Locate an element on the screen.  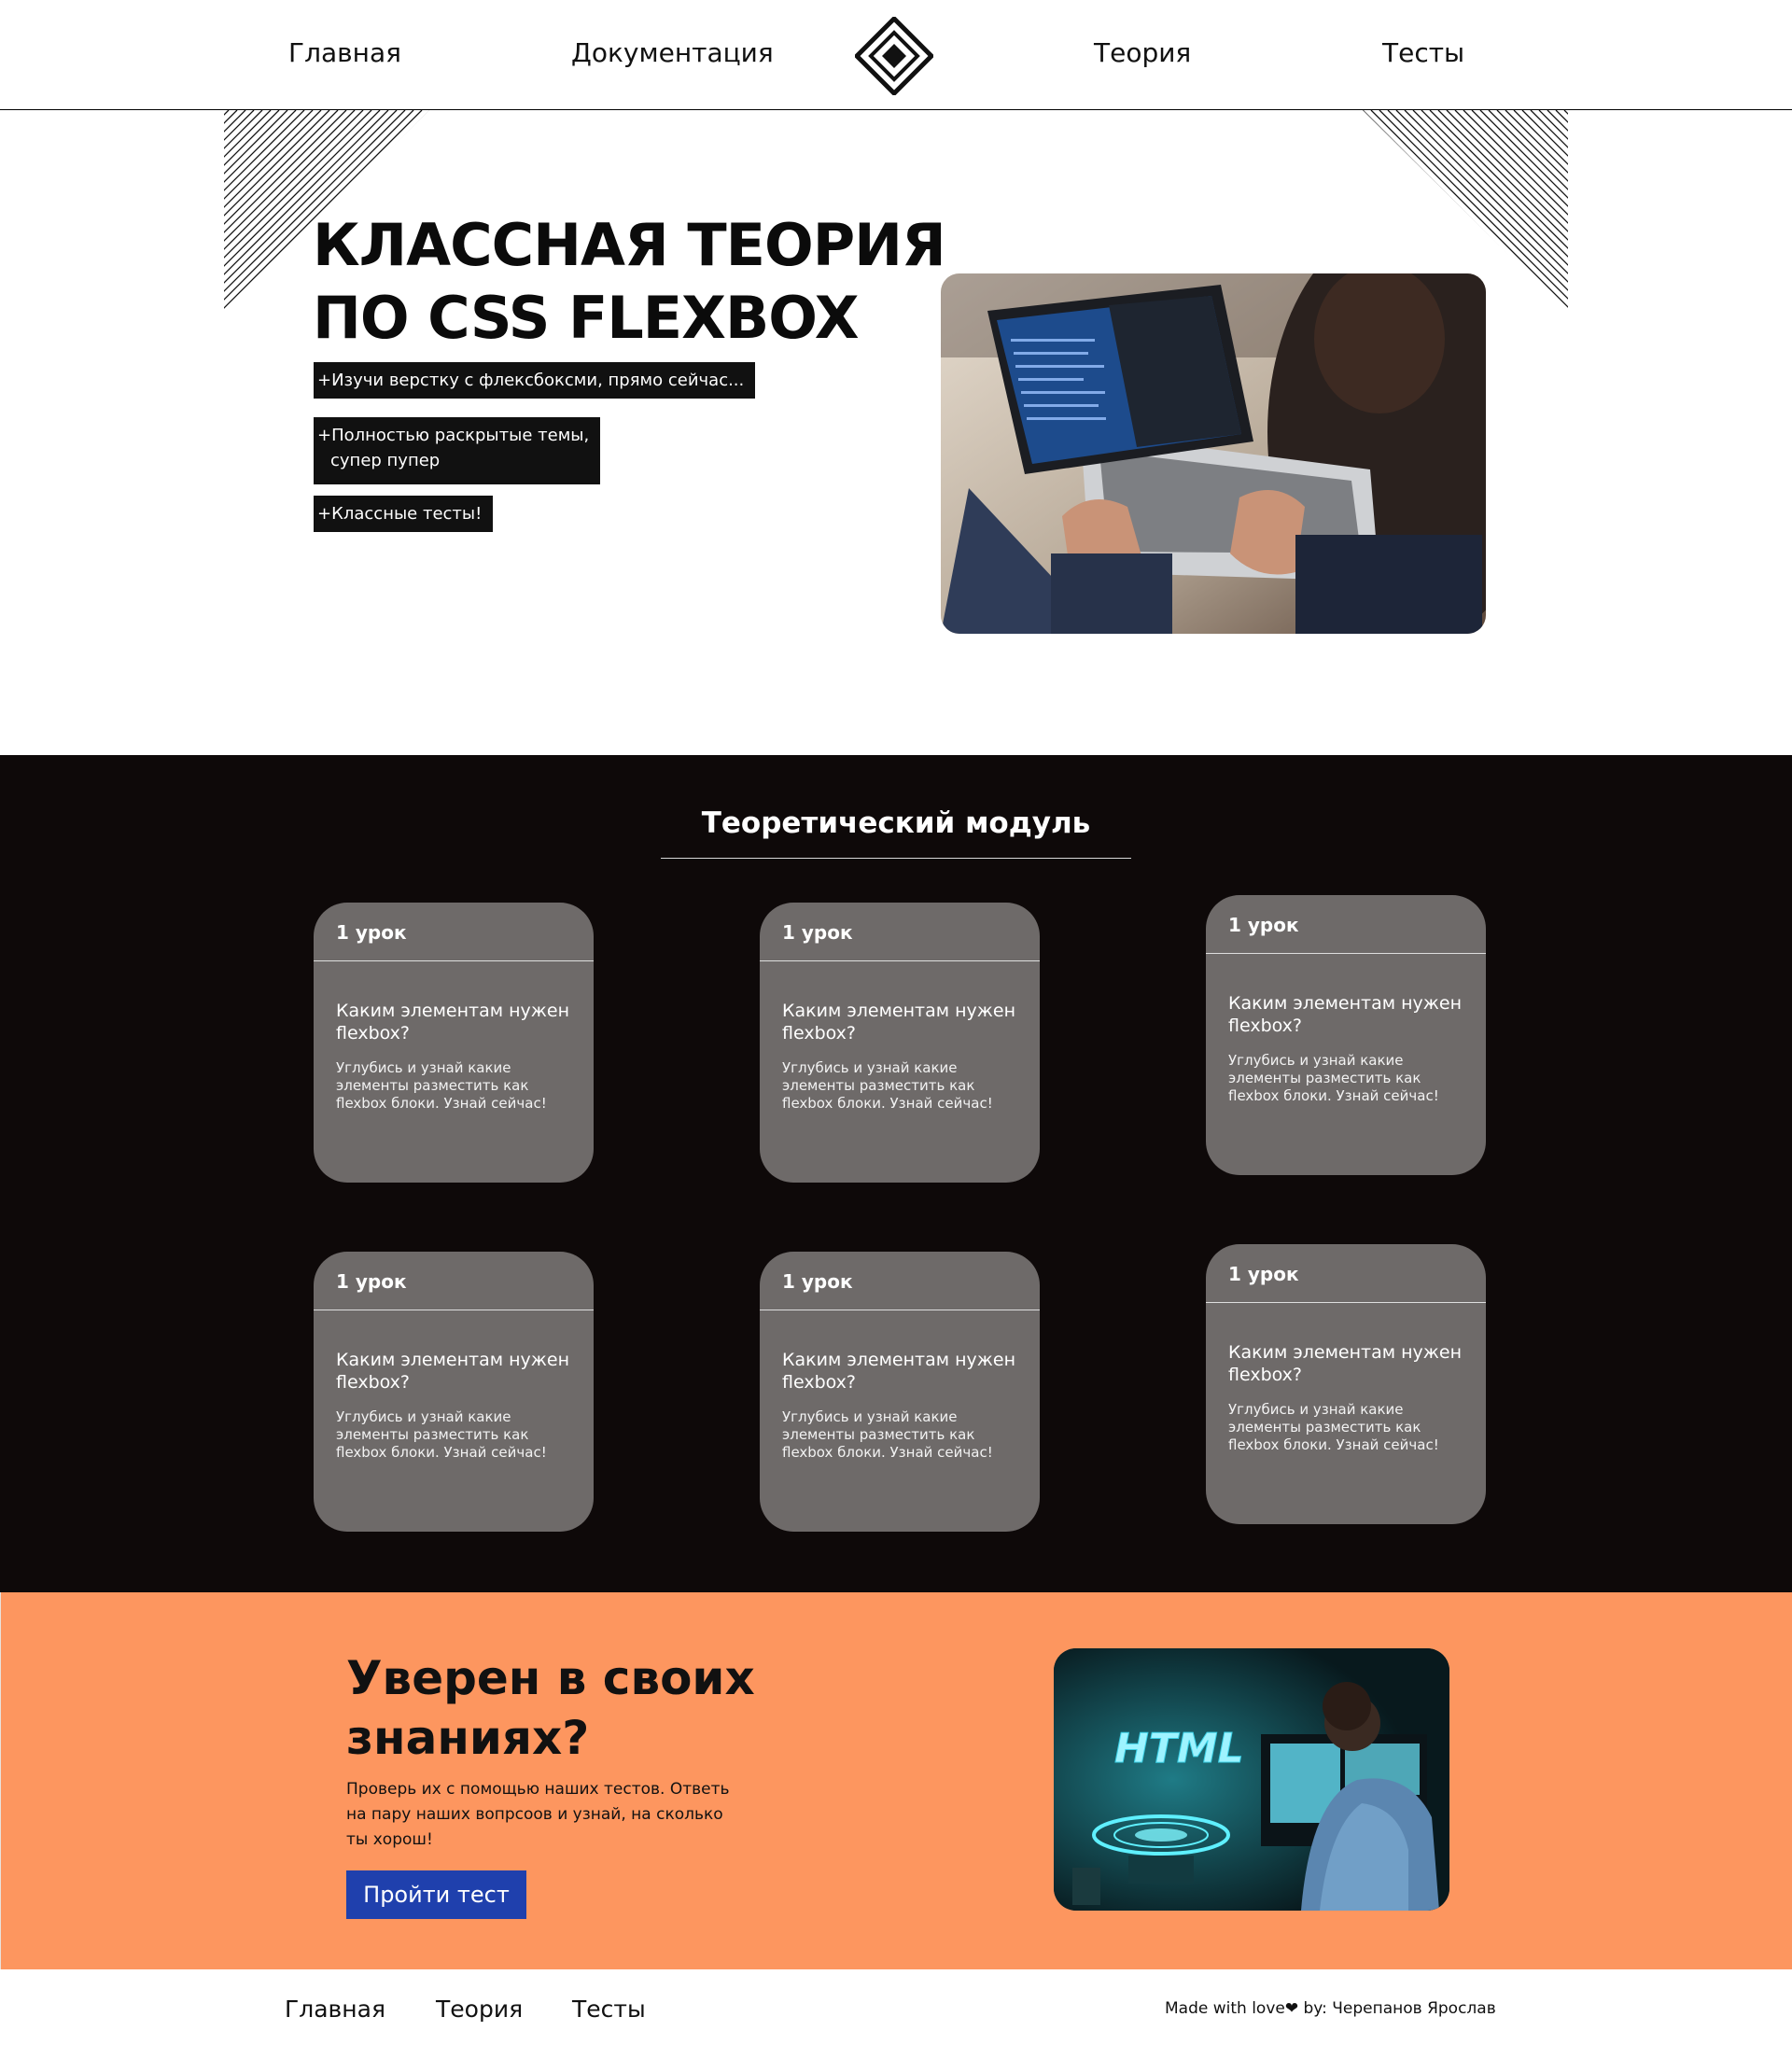
hero-title-line1: КЛАССНАЯ ТЕОРИЯ is located at coordinates (629, 245).